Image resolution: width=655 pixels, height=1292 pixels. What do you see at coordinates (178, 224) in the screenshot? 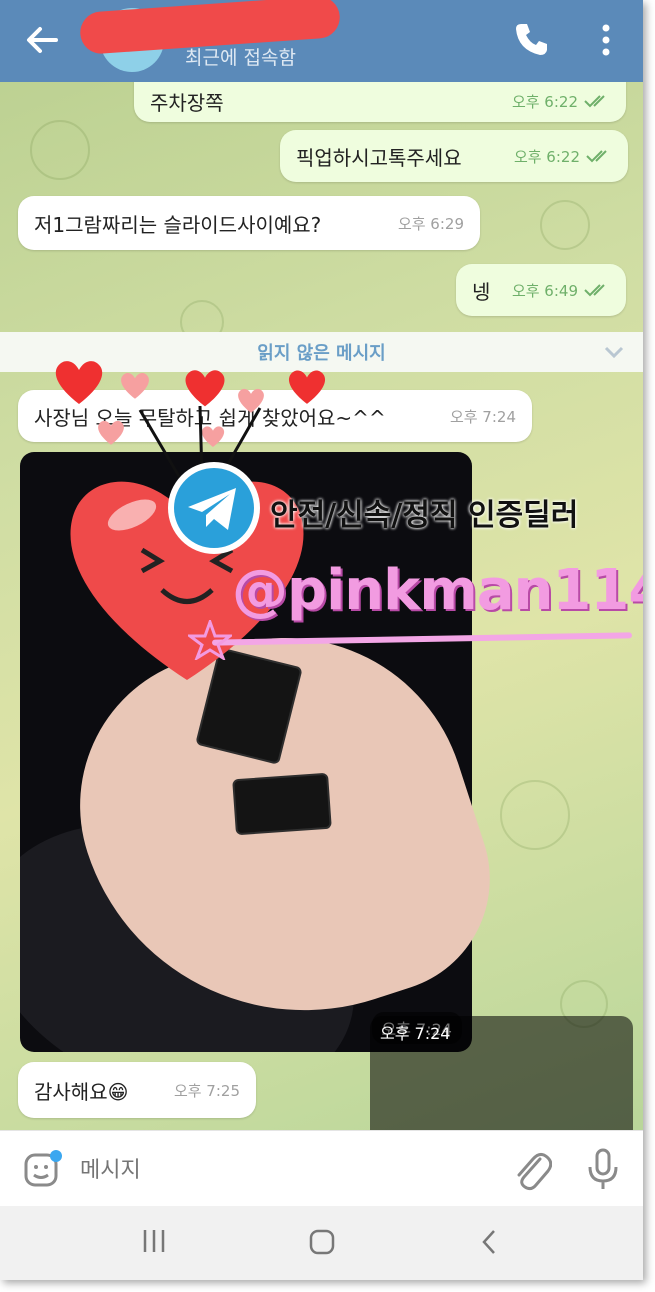
I see `message-text: 저1그람짜리는 슬라이드사이예요?` at bounding box center [178, 224].